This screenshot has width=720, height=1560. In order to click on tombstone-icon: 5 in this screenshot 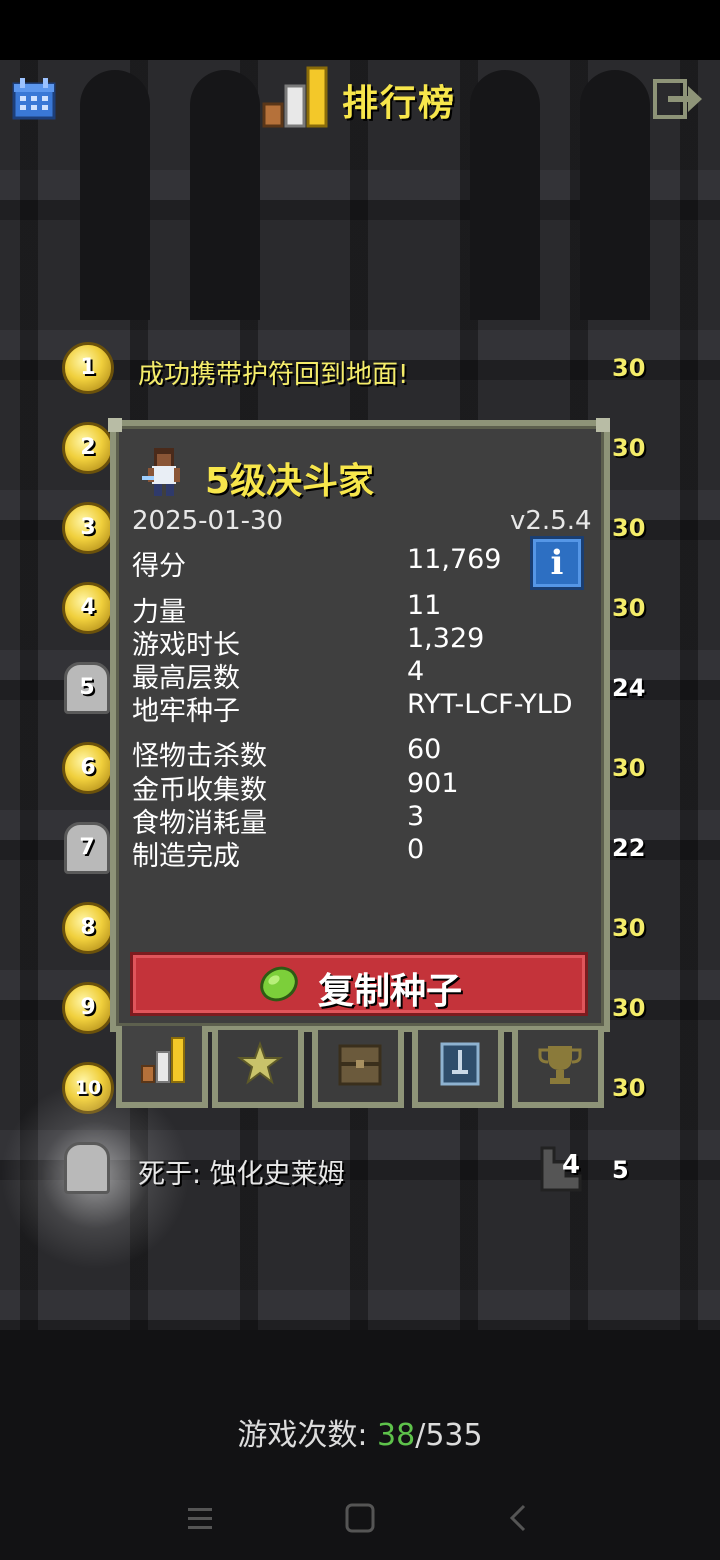, I will do `click(87, 688)`.